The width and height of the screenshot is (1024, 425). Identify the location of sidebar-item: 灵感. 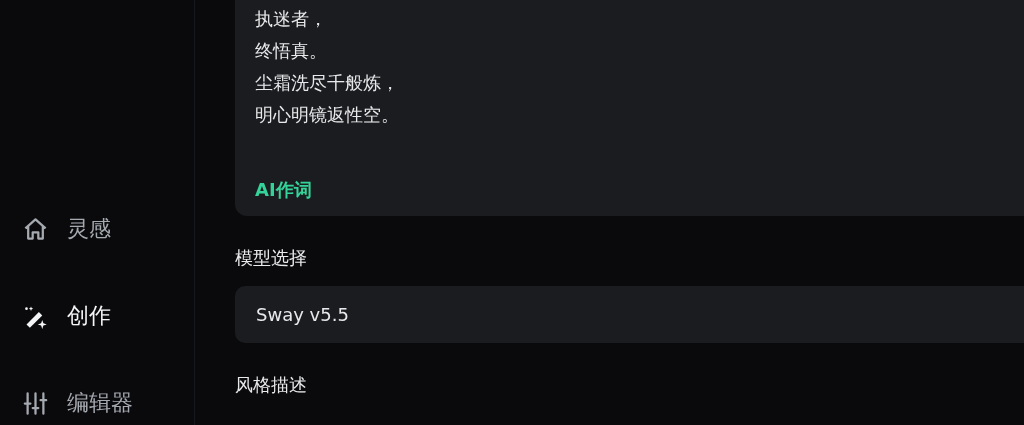
(97, 229).